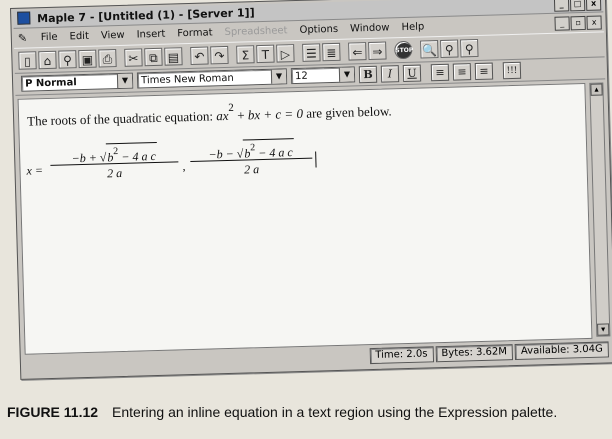 Image resolution: width=612 pixels, height=439 pixels. I want to click on menu-file: File, so click(49, 38).